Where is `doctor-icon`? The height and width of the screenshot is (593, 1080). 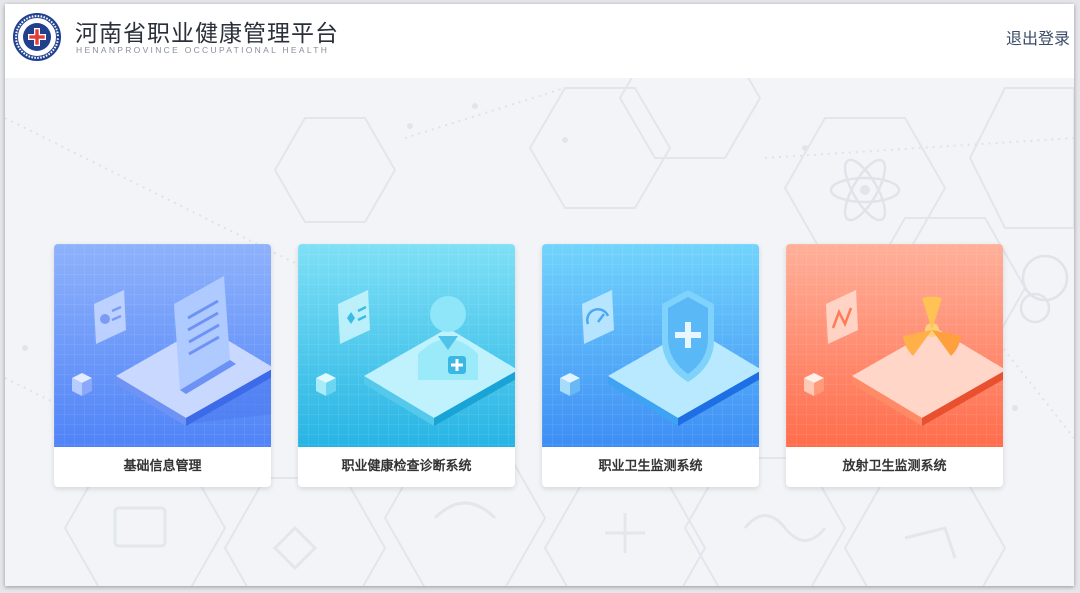 doctor-icon is located at coordinates (406, 345).